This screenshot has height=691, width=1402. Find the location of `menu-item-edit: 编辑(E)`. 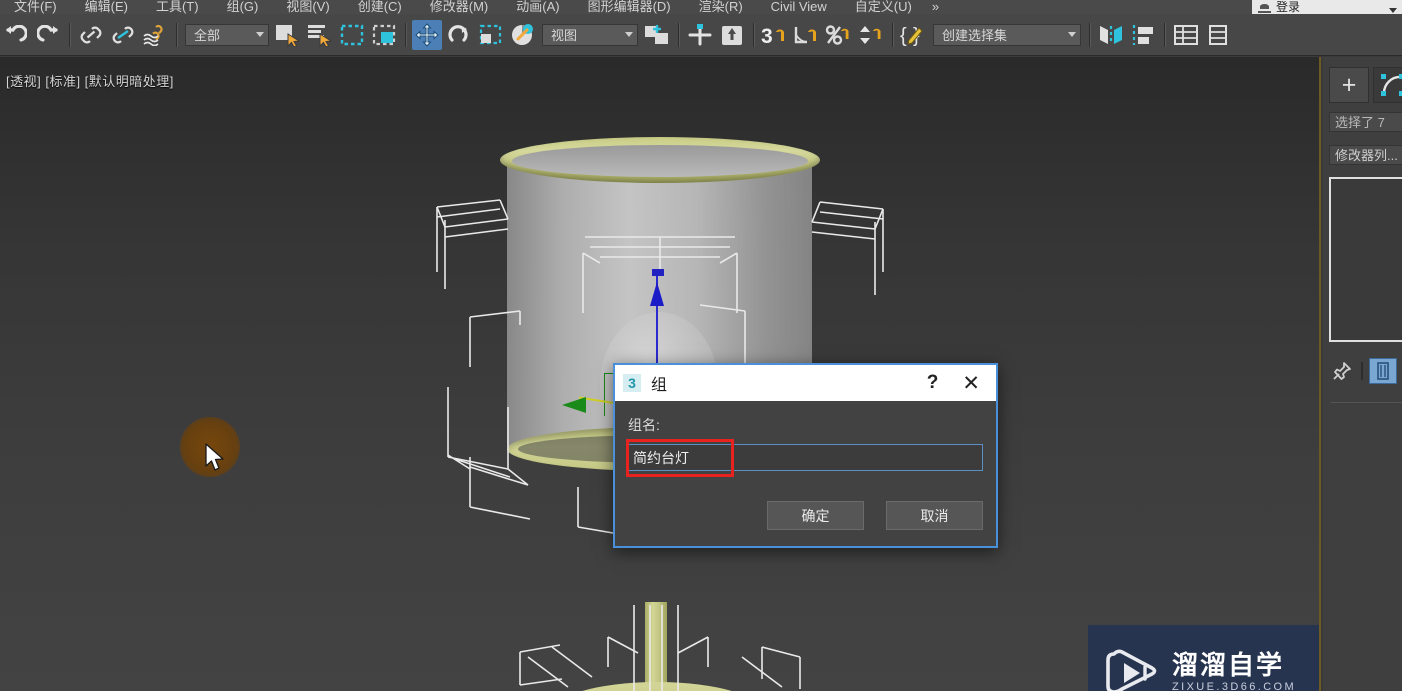

menu-item-edit: 编辑(E) is located at coordinates (106, 7).